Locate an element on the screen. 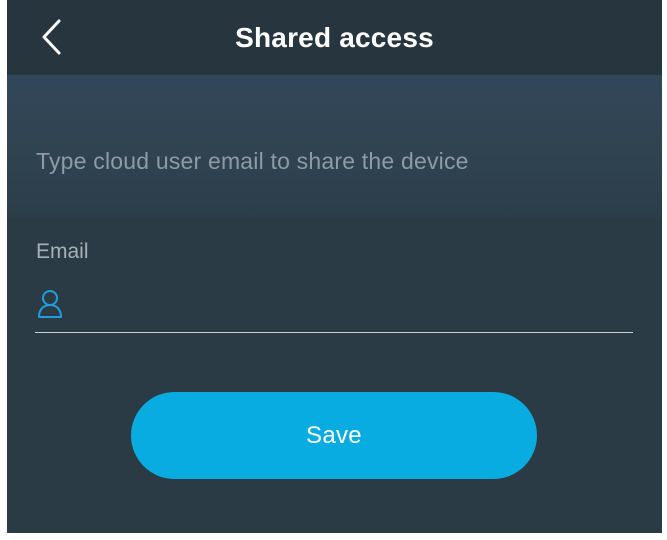 This screenshot has height=540, width=667. page-title: Shared access is located at coordinates (334, 37).